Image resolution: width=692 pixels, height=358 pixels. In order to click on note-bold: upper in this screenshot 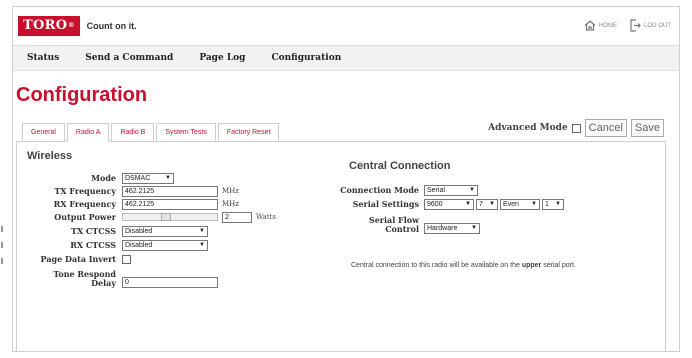, I will do `click(531, 265)`.